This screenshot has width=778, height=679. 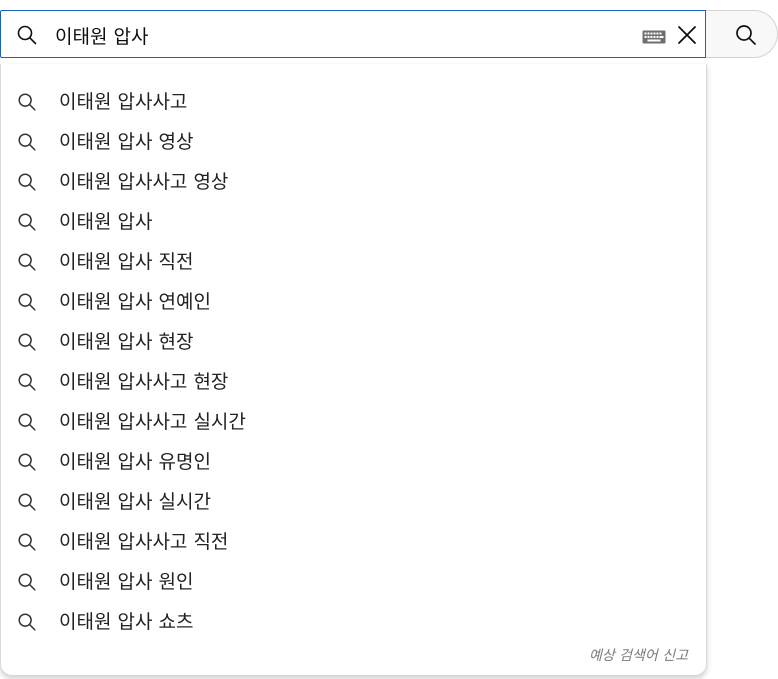 I want to click on suggestion-item: 이태원 압사 영상, so click(x=353, y=142).